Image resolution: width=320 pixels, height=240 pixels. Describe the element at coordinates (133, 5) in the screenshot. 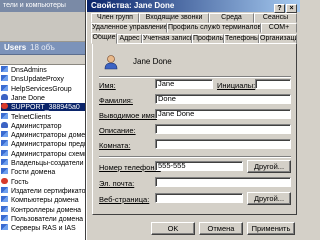

I see `dialog-title: Свойства: Jane Done` at that location.